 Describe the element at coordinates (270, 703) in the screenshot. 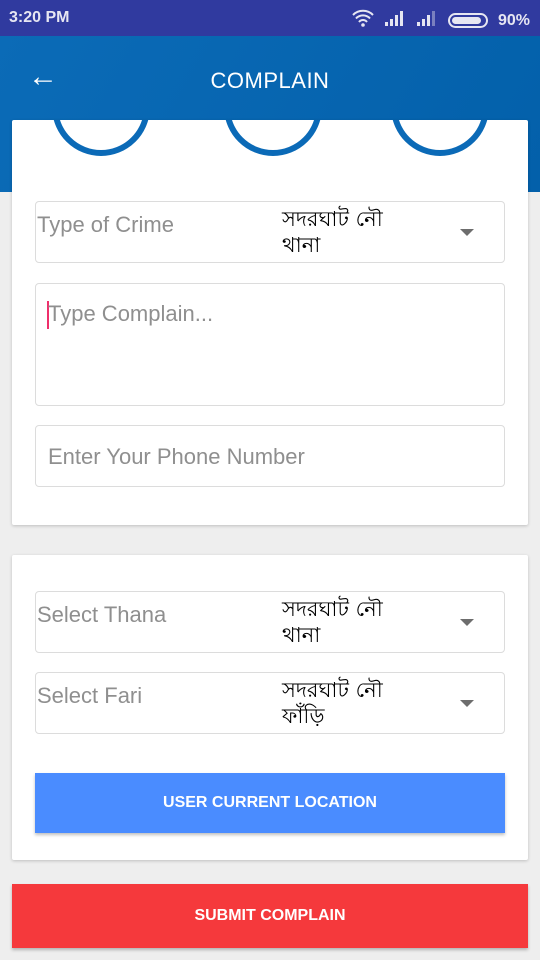

I see `fari-dropdown: Select Fari সদরঘাট নৌ ফাঁড়ি` at that location.